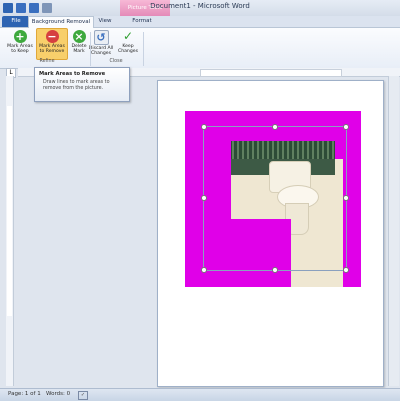 The height and width of the screenshot is (401, 400). What do you see at coordinates (101, 51) in the screenshot?
I see `discard-label: Discard All Changes` at bounding box center [101, 51].